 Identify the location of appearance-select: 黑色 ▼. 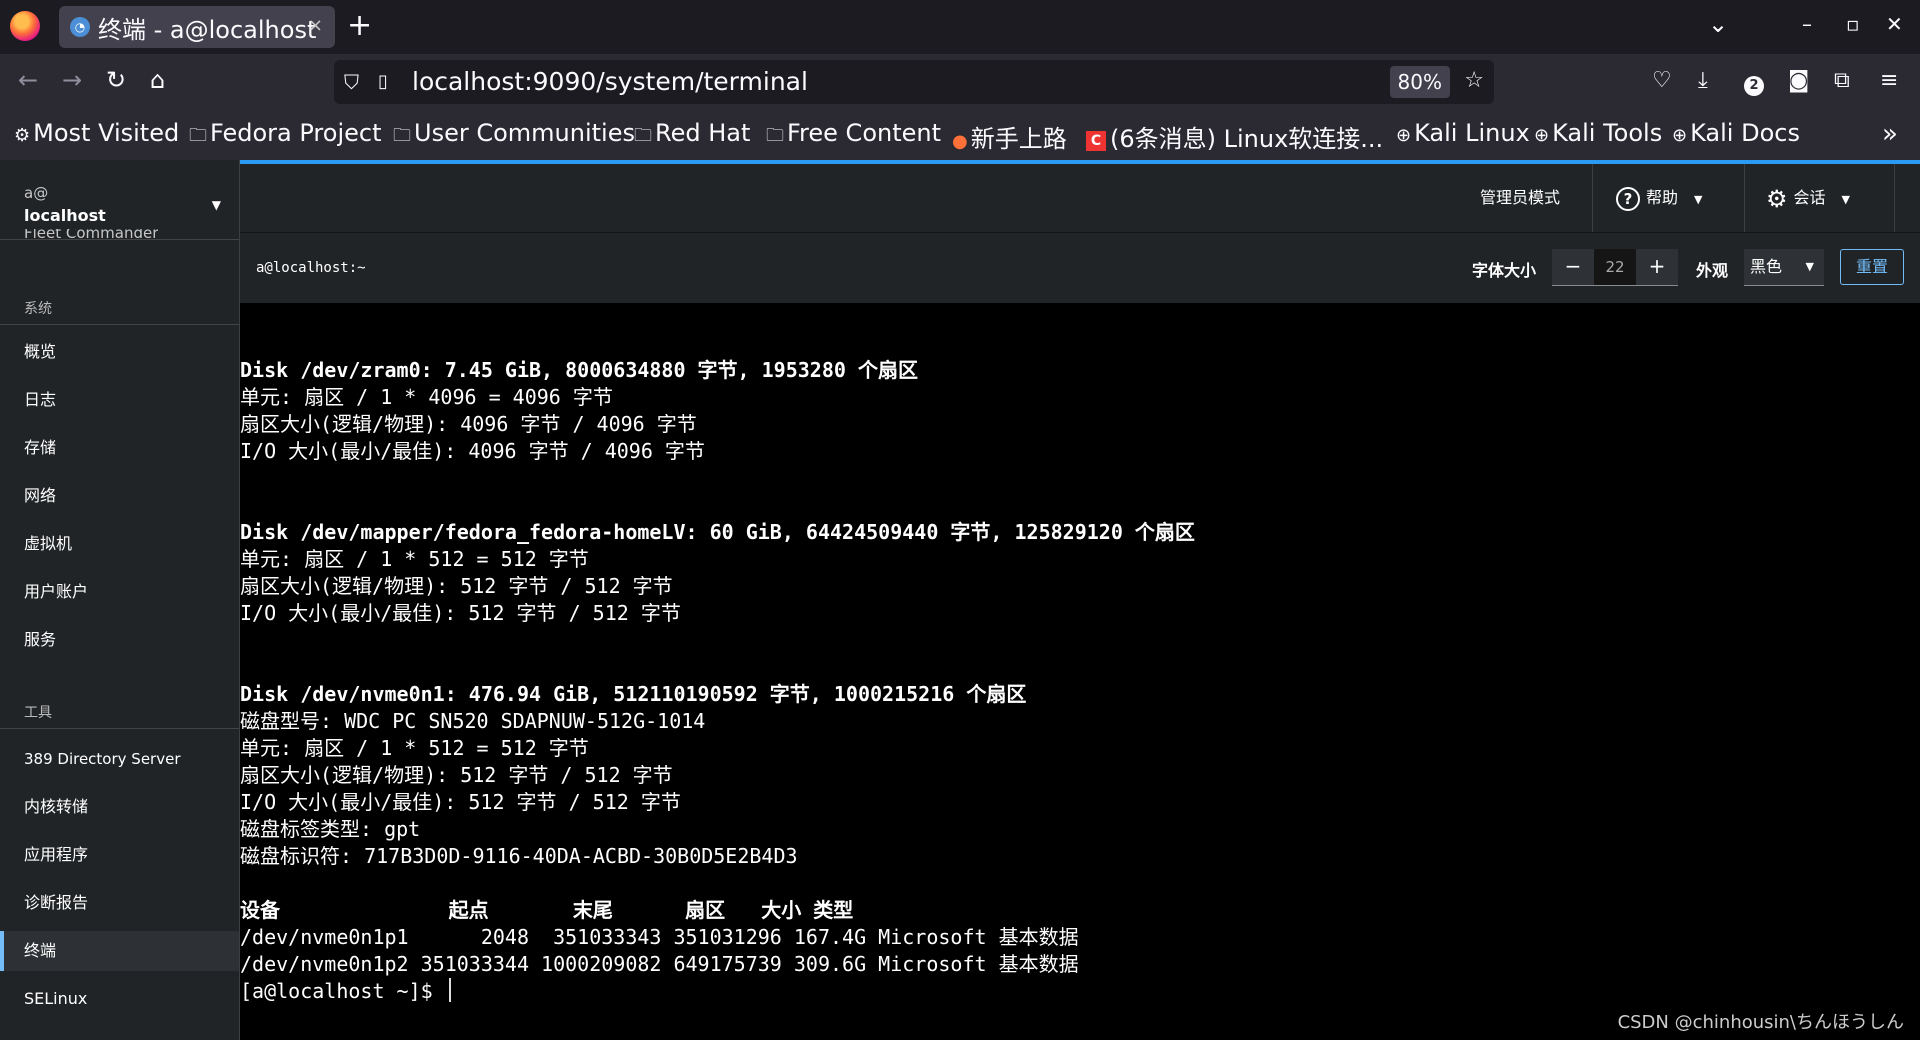
(1784, 267).